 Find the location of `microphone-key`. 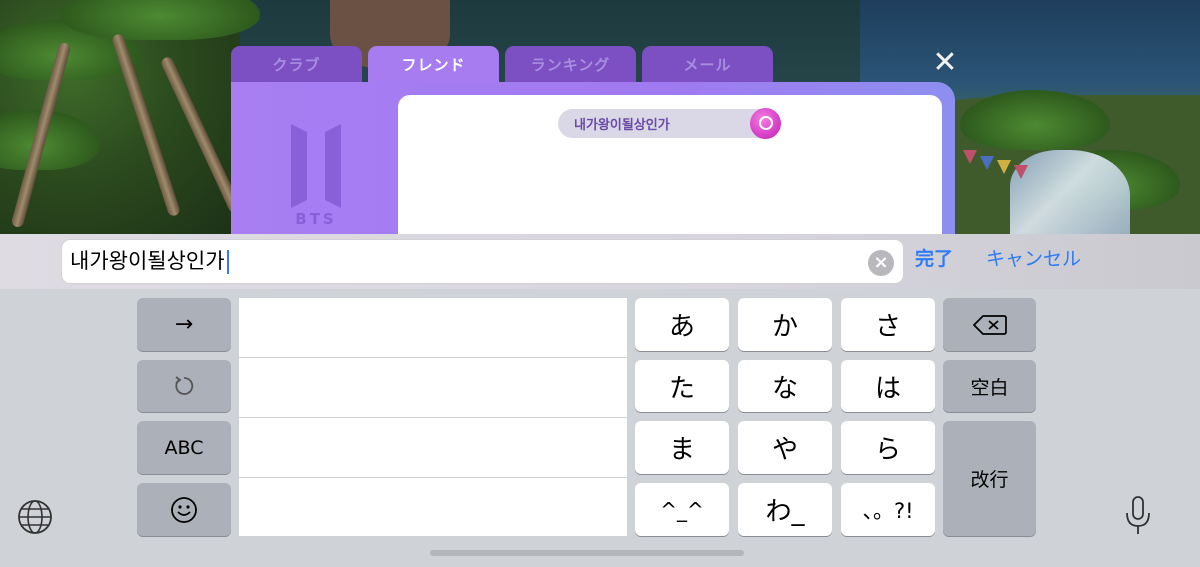

microphone-key is located at coordinates (1138, 516).